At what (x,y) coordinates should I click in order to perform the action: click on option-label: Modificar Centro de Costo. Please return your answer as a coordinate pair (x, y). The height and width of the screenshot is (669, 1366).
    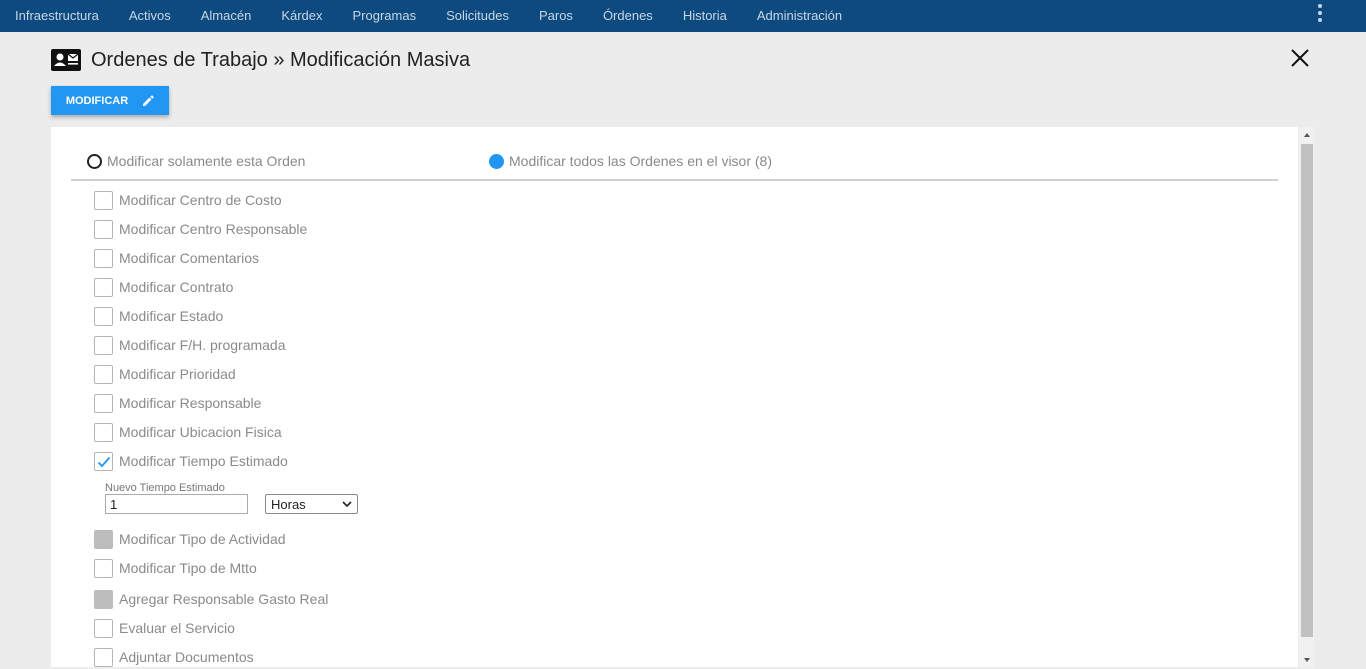
    Looking at the image, I should click on (200, 200).